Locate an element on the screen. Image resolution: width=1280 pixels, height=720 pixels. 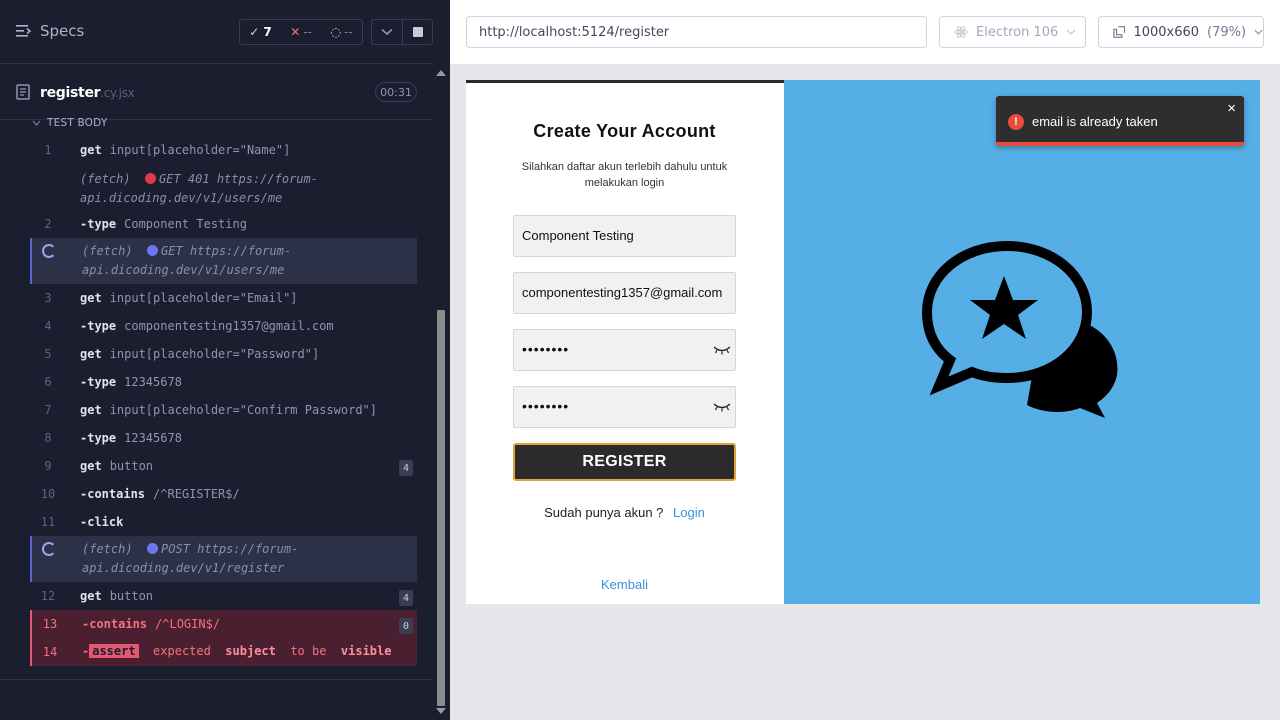
pending-stat: ◌ -- is located at coordinates (341, 32).